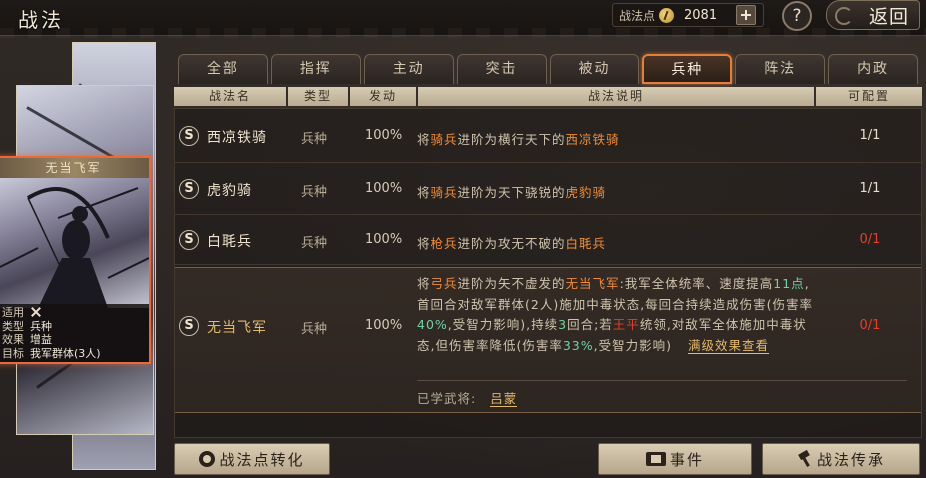 The height and width of the screenshot is (478, 926). Describe the element at coordinates (13, 339) in the screenshot. I see `card-key: 效果` at that location.